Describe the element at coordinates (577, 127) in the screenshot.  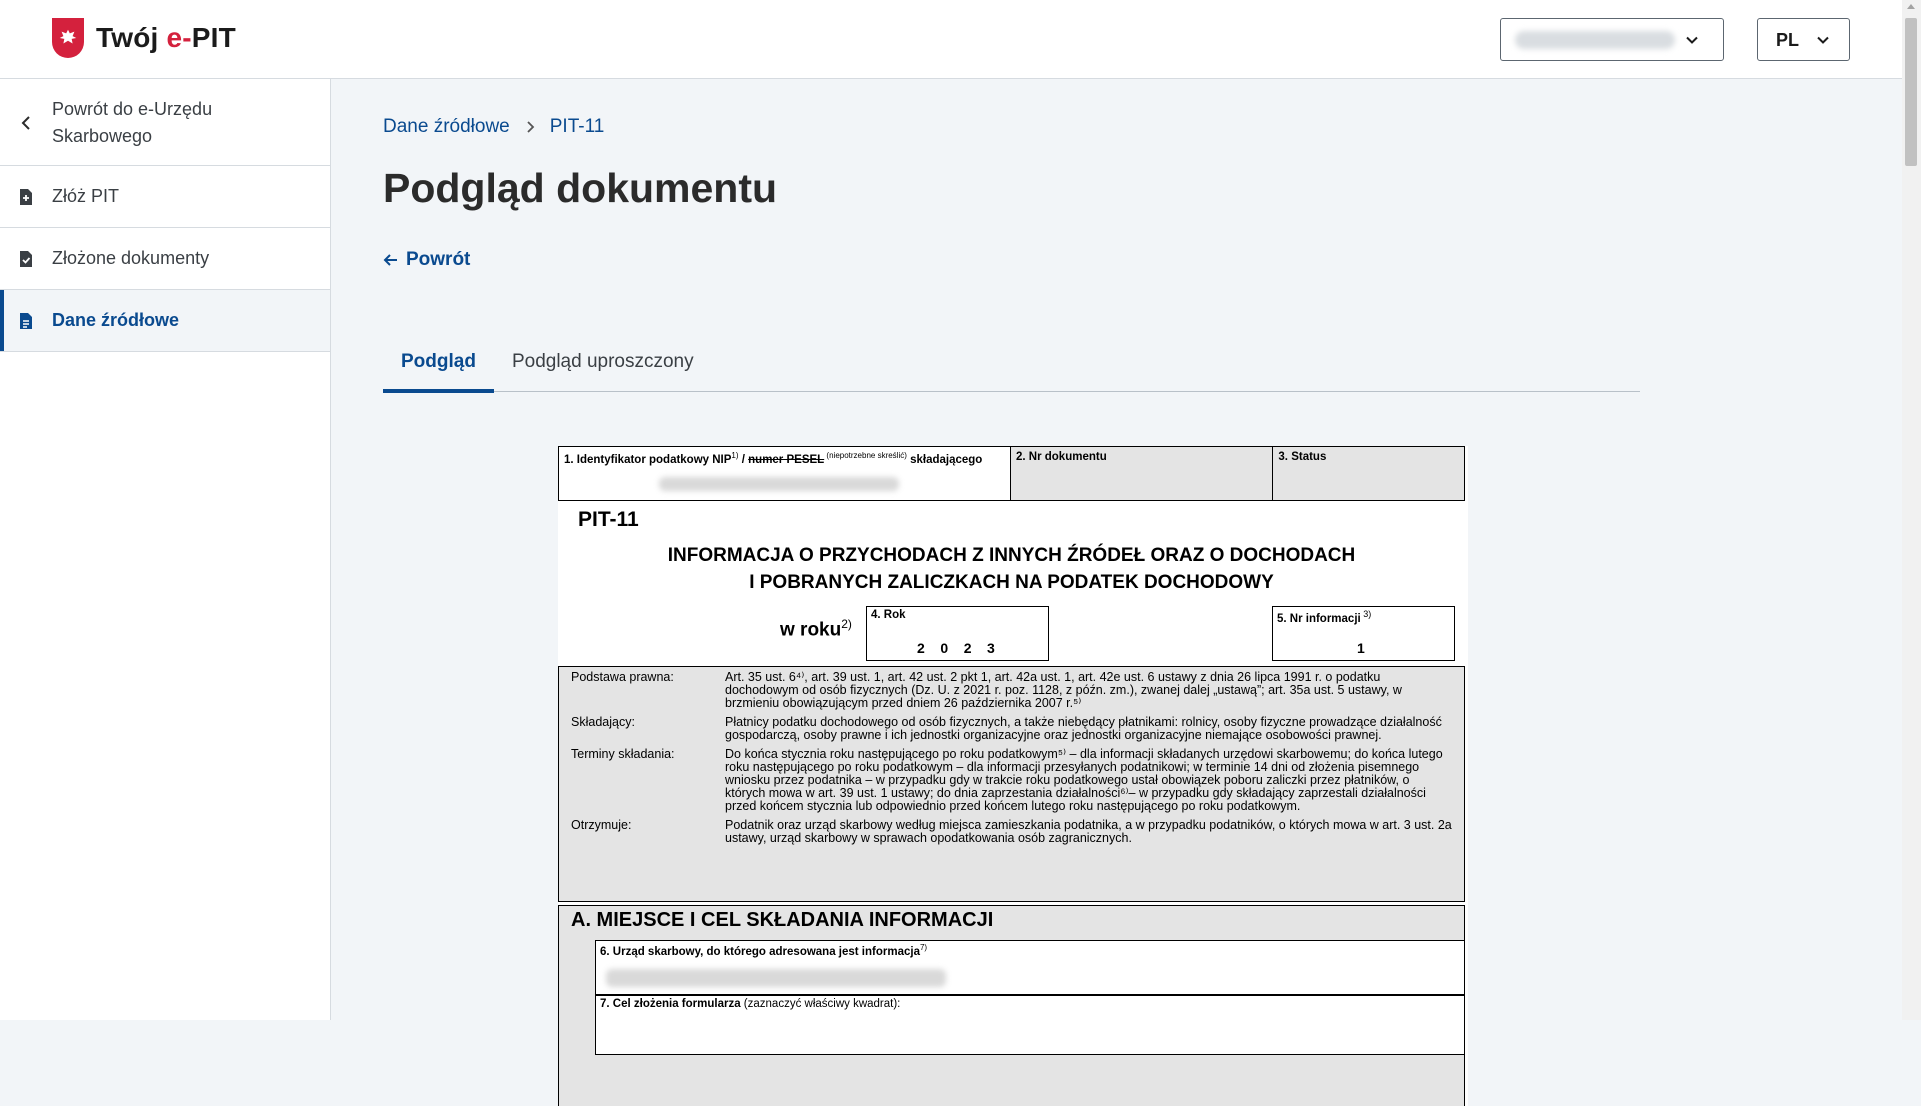
I see `breadcrumb-current: PIT-11` at that location.